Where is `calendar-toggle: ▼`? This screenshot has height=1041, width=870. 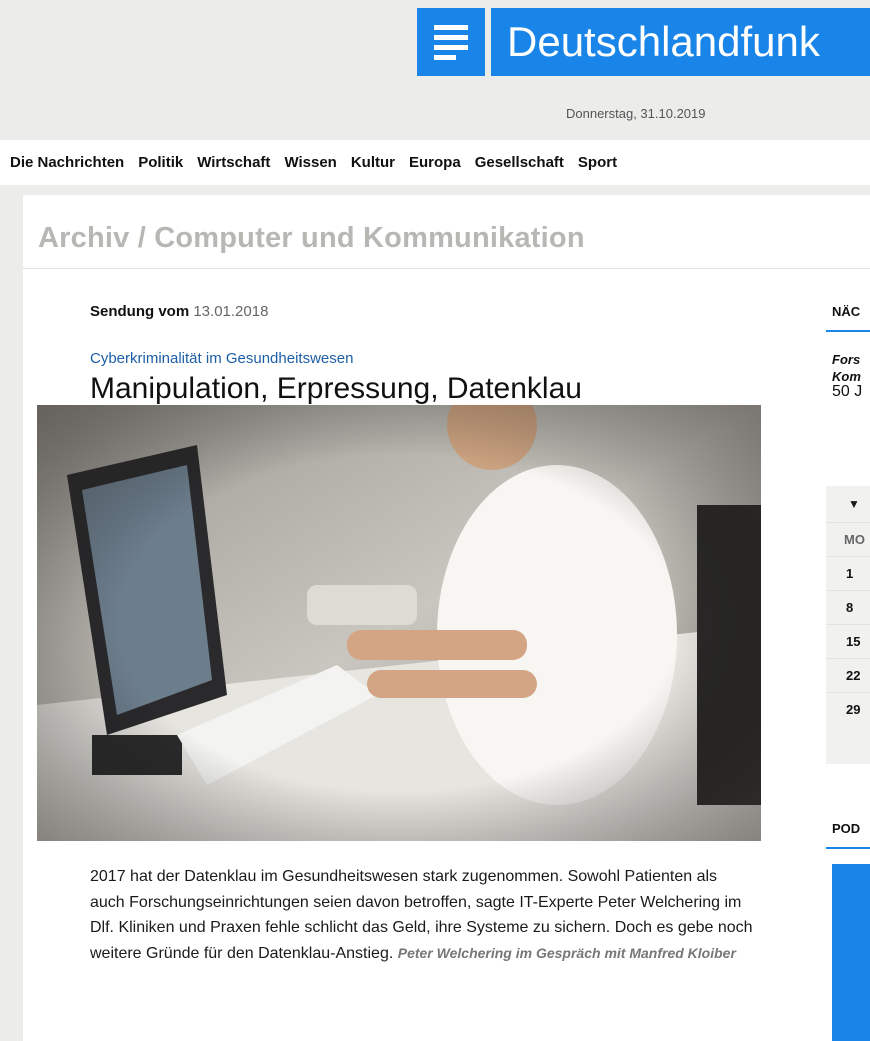
calendar-toggle: ▼ is located at coordinates (848, 504).